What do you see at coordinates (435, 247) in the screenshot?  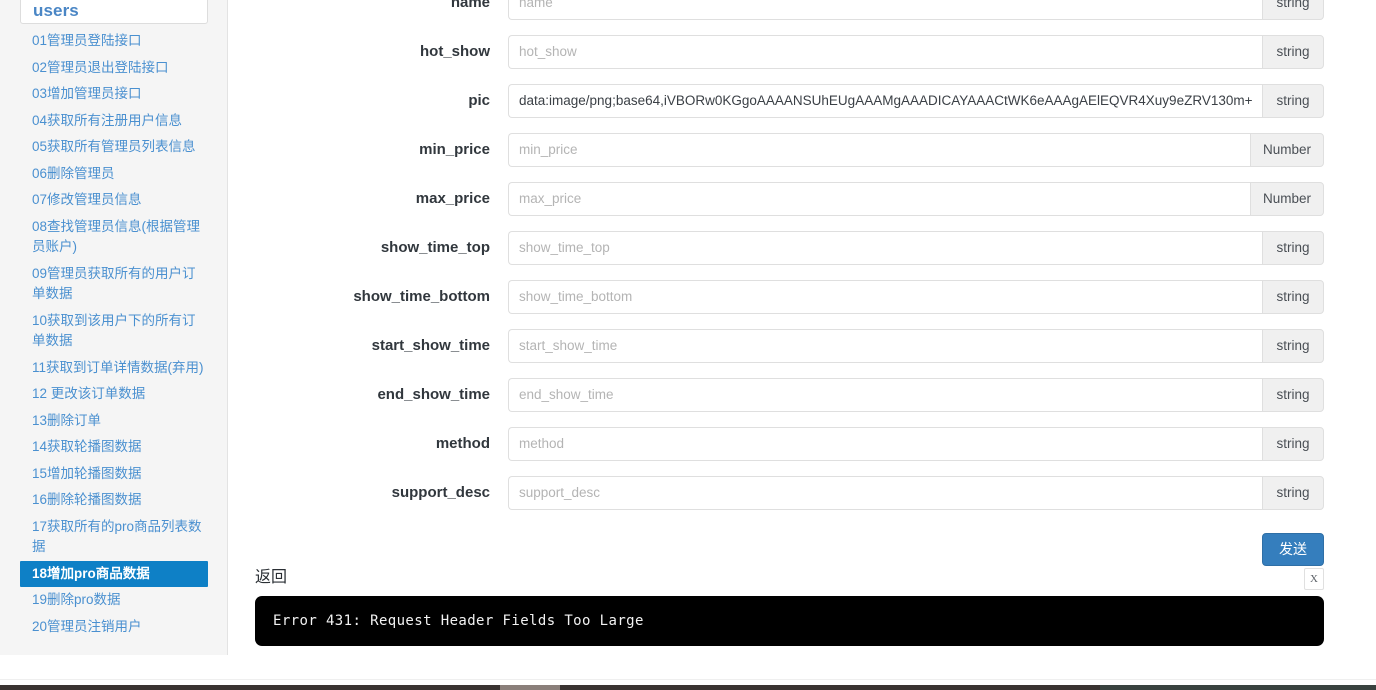 I see `form-field-label: show_time_top` at bounding box center [435, 247].